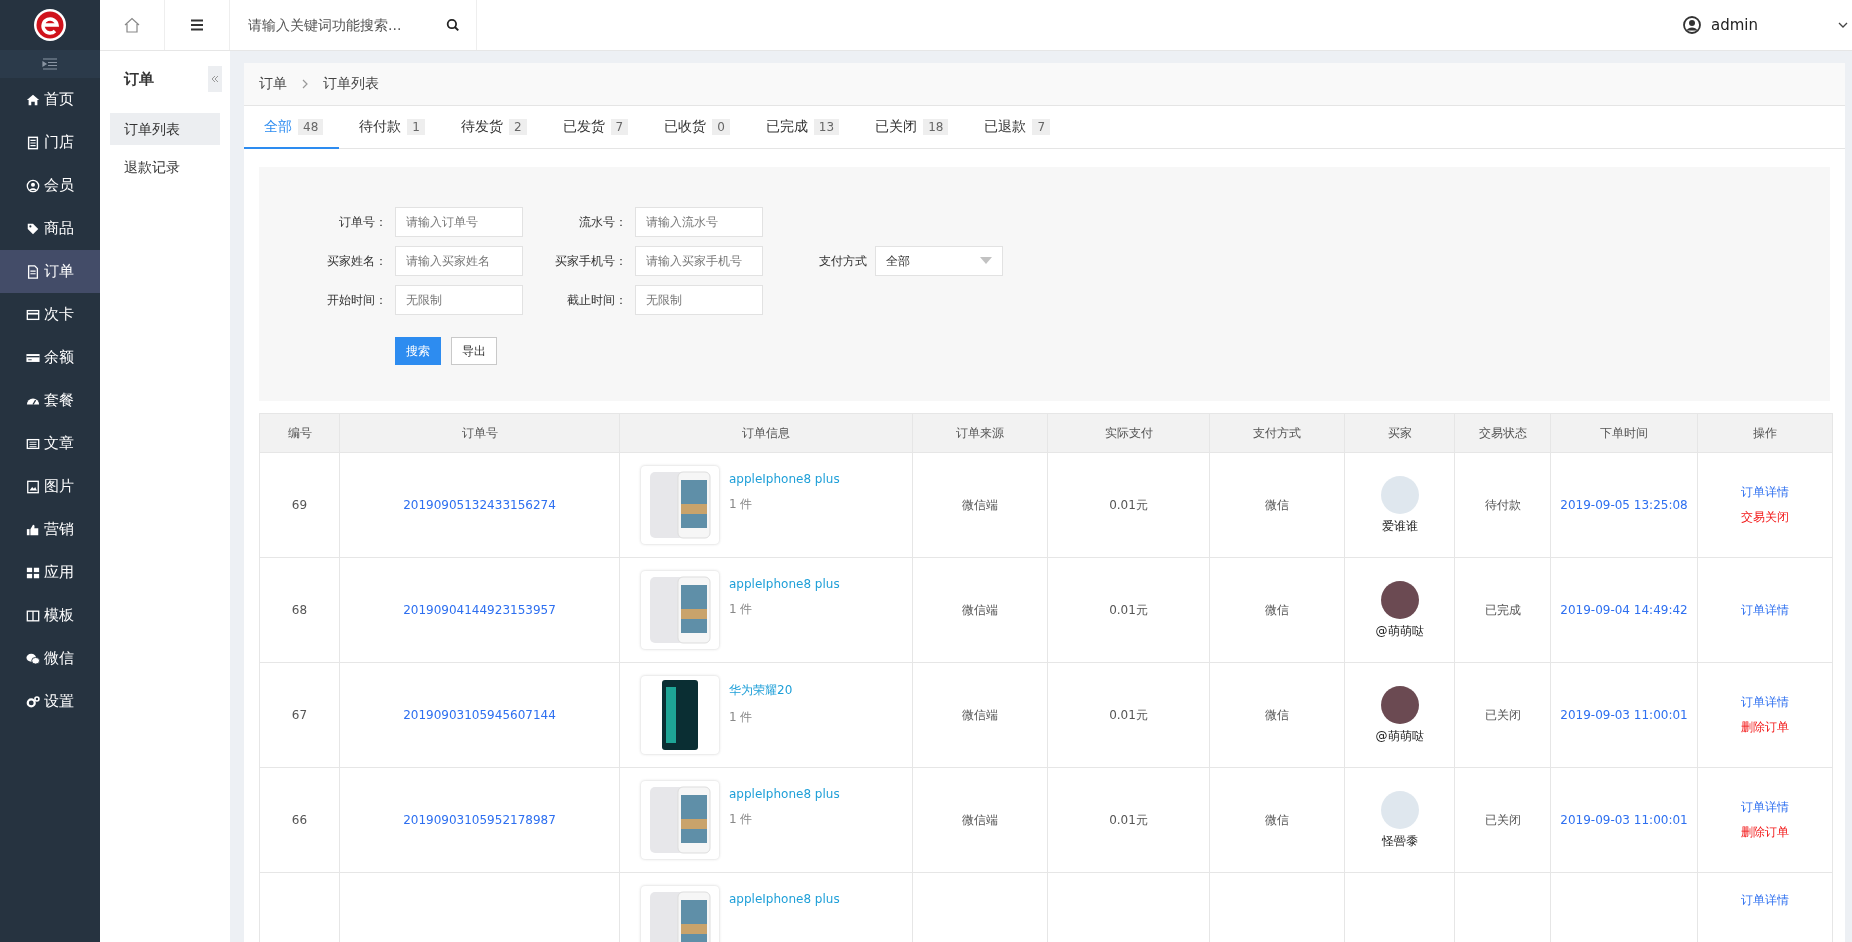  Describe the element at coordinates (1399, 494) in the screenshot. I see `avatar` at that location.